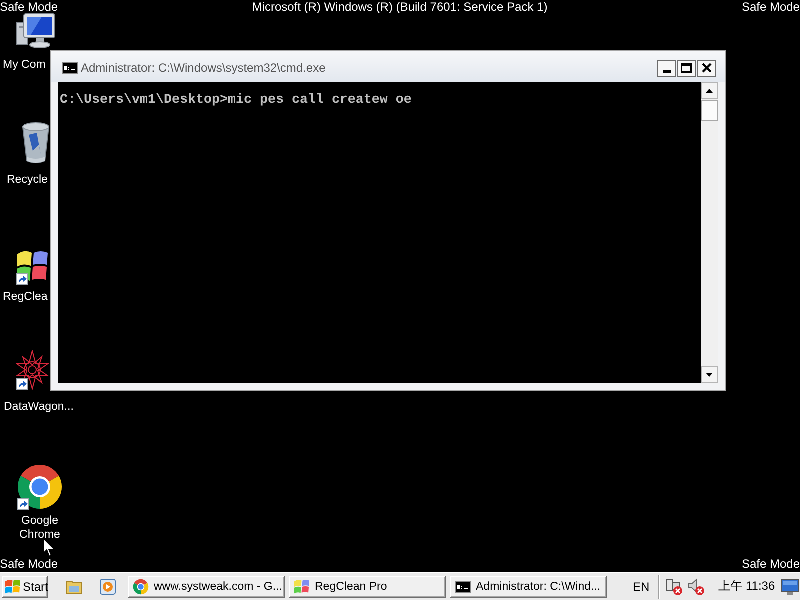  What do you see at coordinates (49, 547) in the screenshot?
I see `mouse-cursor-icon` at bounding box center [49, 547].